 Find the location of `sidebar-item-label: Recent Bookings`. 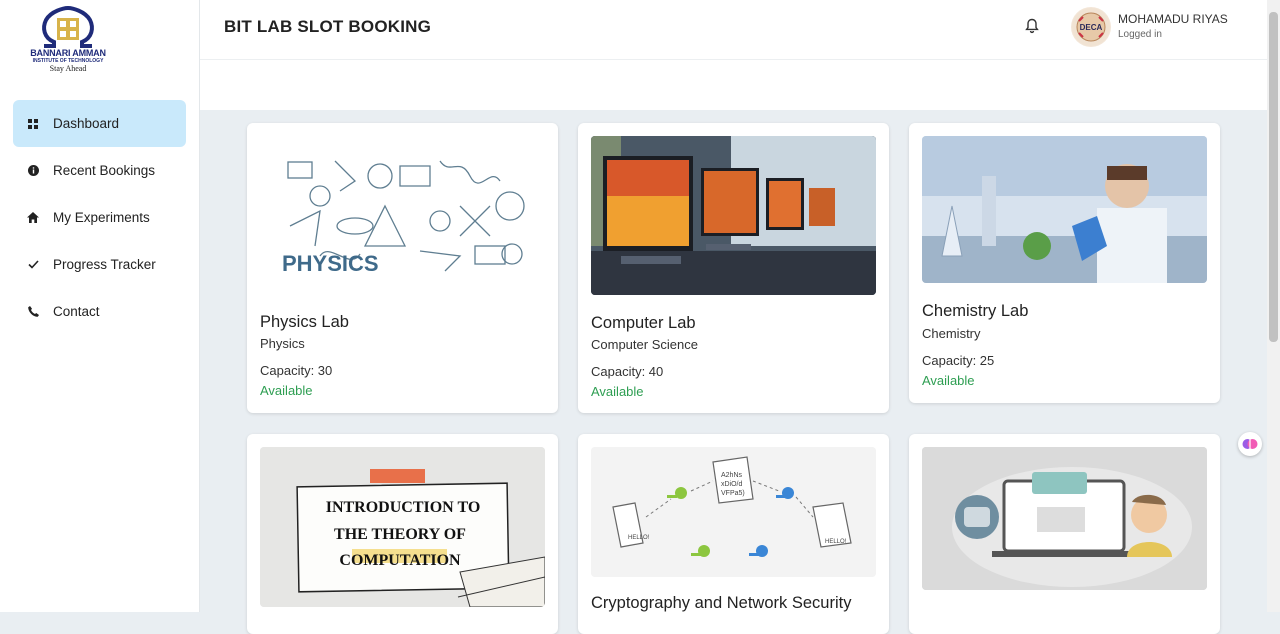

sidebar-item-label: Recent Bookings is located at coordinates (104, 170).